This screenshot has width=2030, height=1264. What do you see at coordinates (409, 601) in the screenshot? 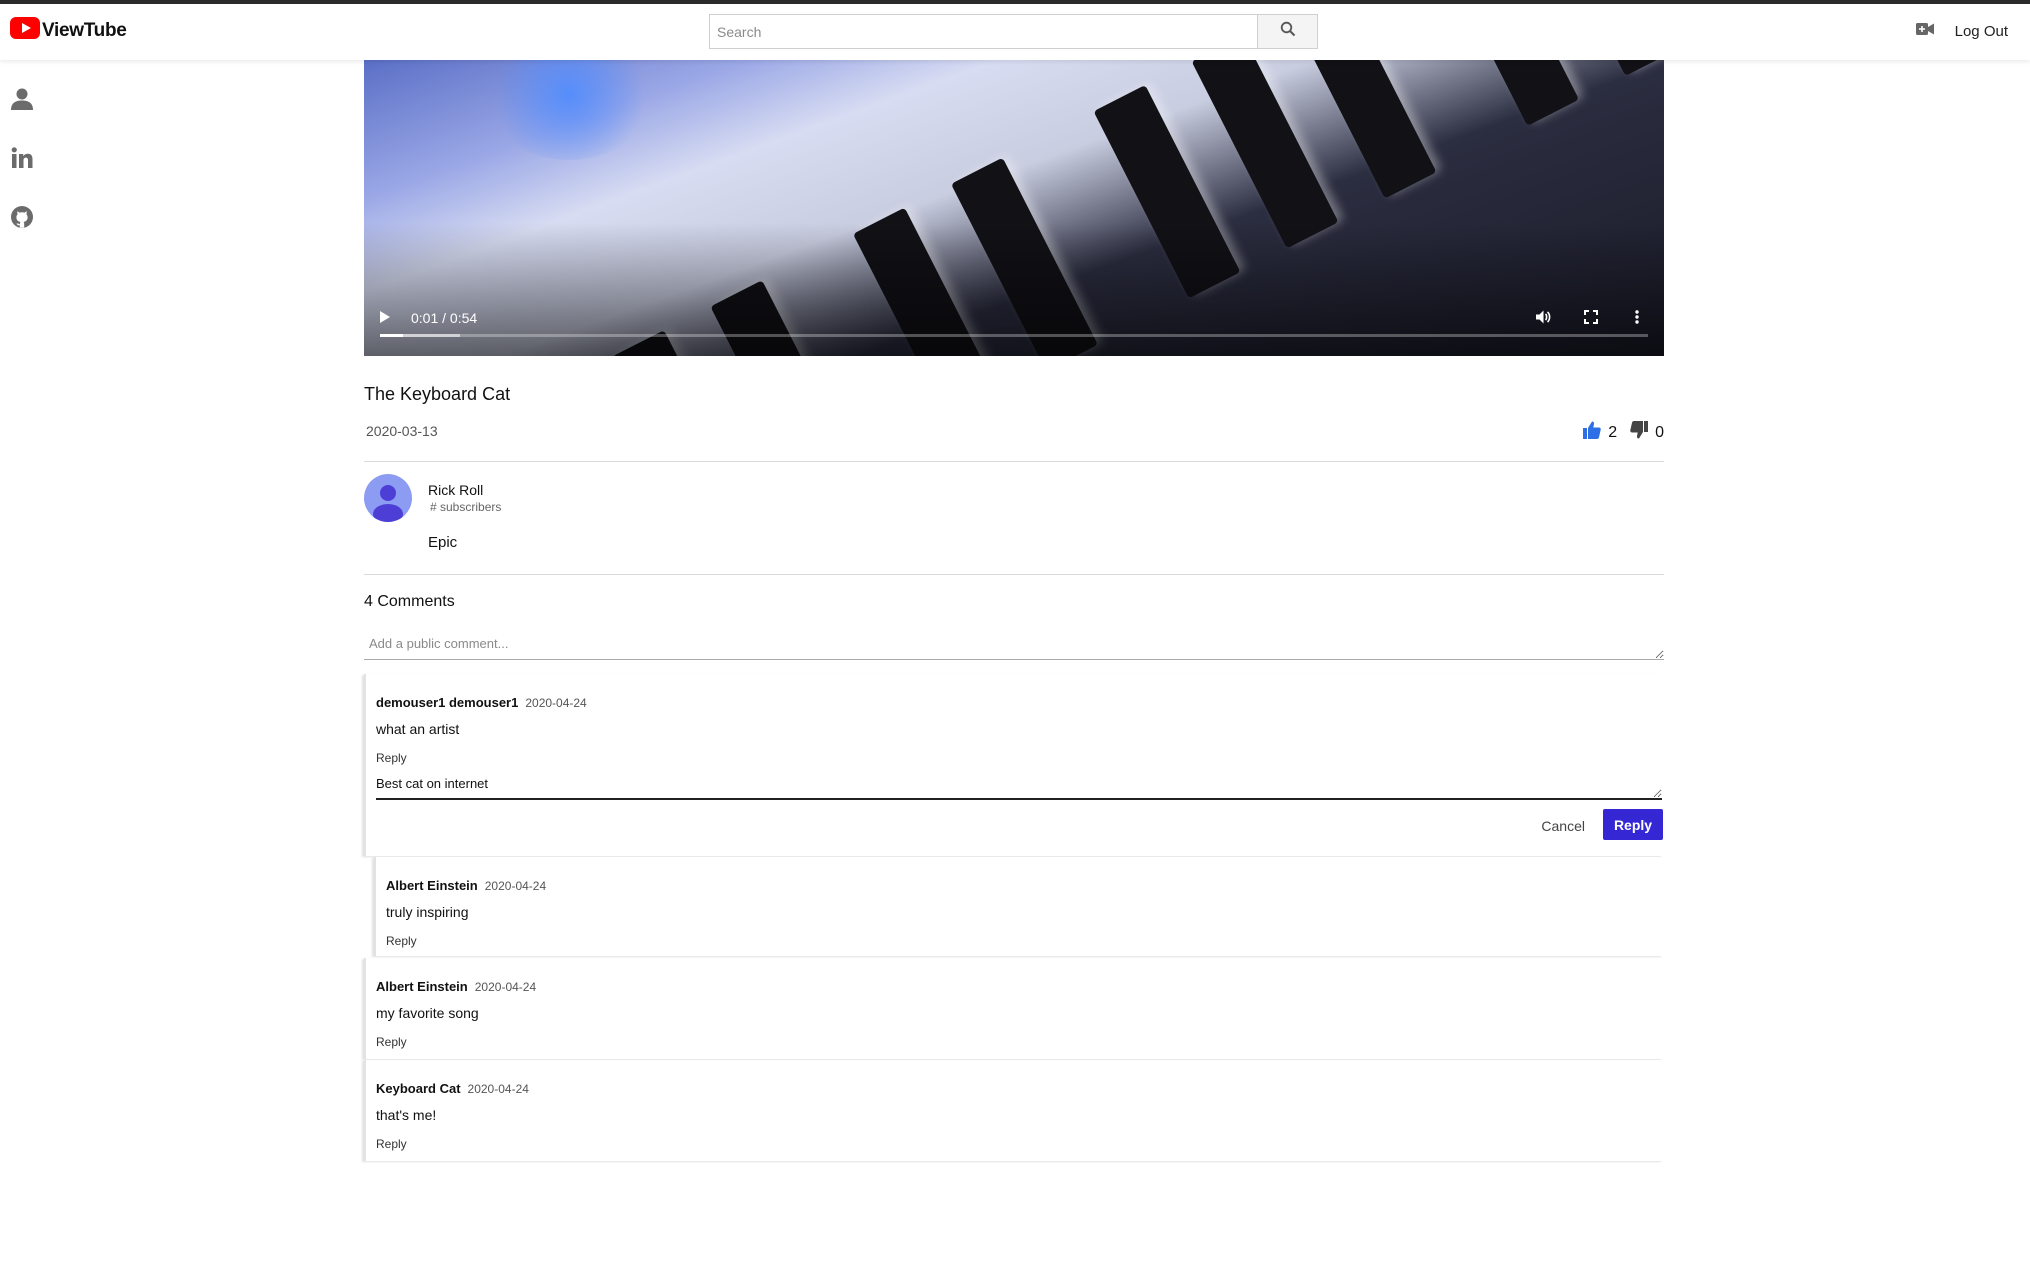
I see `comment-count: 4 Comments` at bounding box center [409, 601].